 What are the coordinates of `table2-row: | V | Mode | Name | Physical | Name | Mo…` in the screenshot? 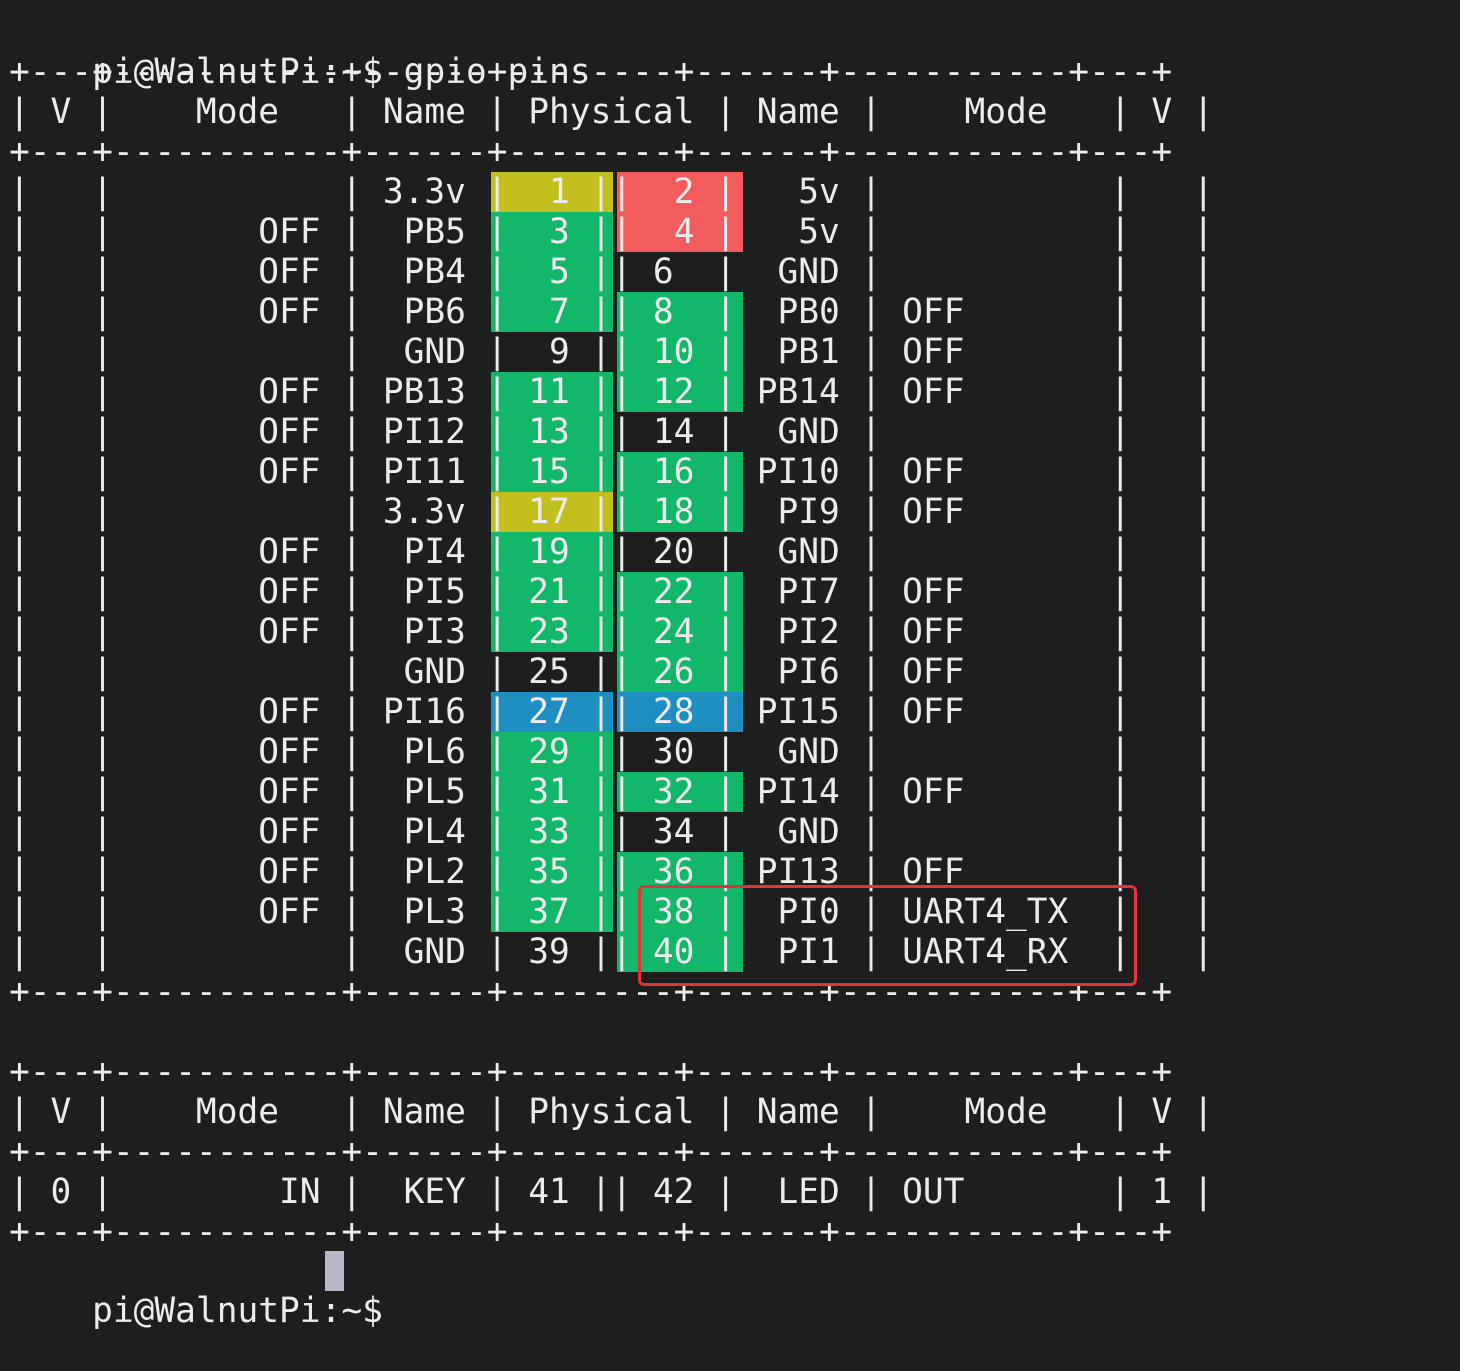 It's located at (611, 1112).